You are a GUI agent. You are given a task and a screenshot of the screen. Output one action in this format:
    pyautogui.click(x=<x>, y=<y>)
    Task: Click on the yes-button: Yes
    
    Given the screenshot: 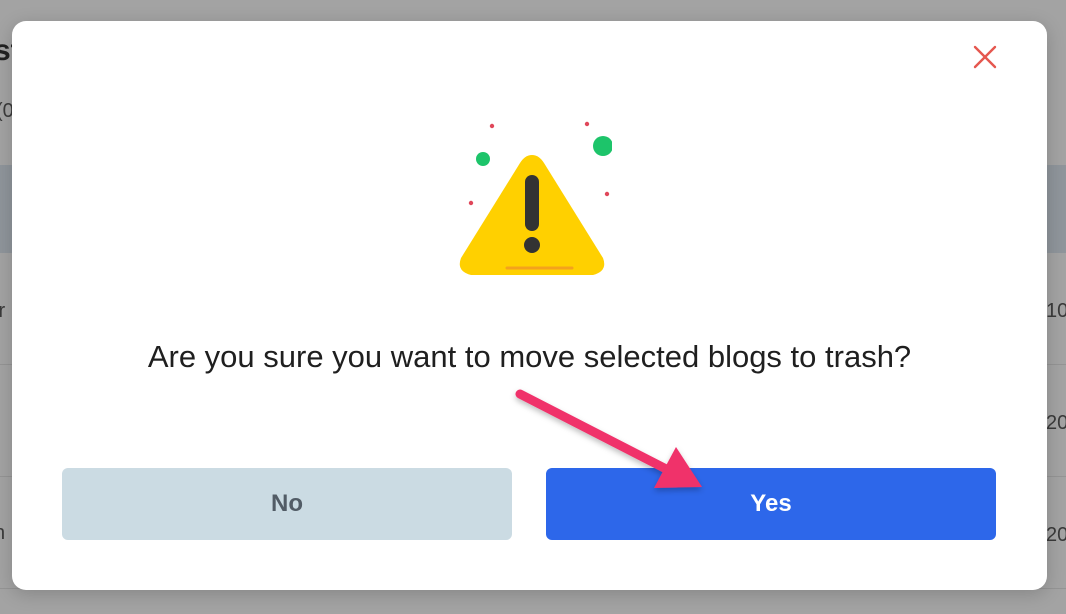 What is the action you would take?
    pyautogui.click(x=771, y=504)
    